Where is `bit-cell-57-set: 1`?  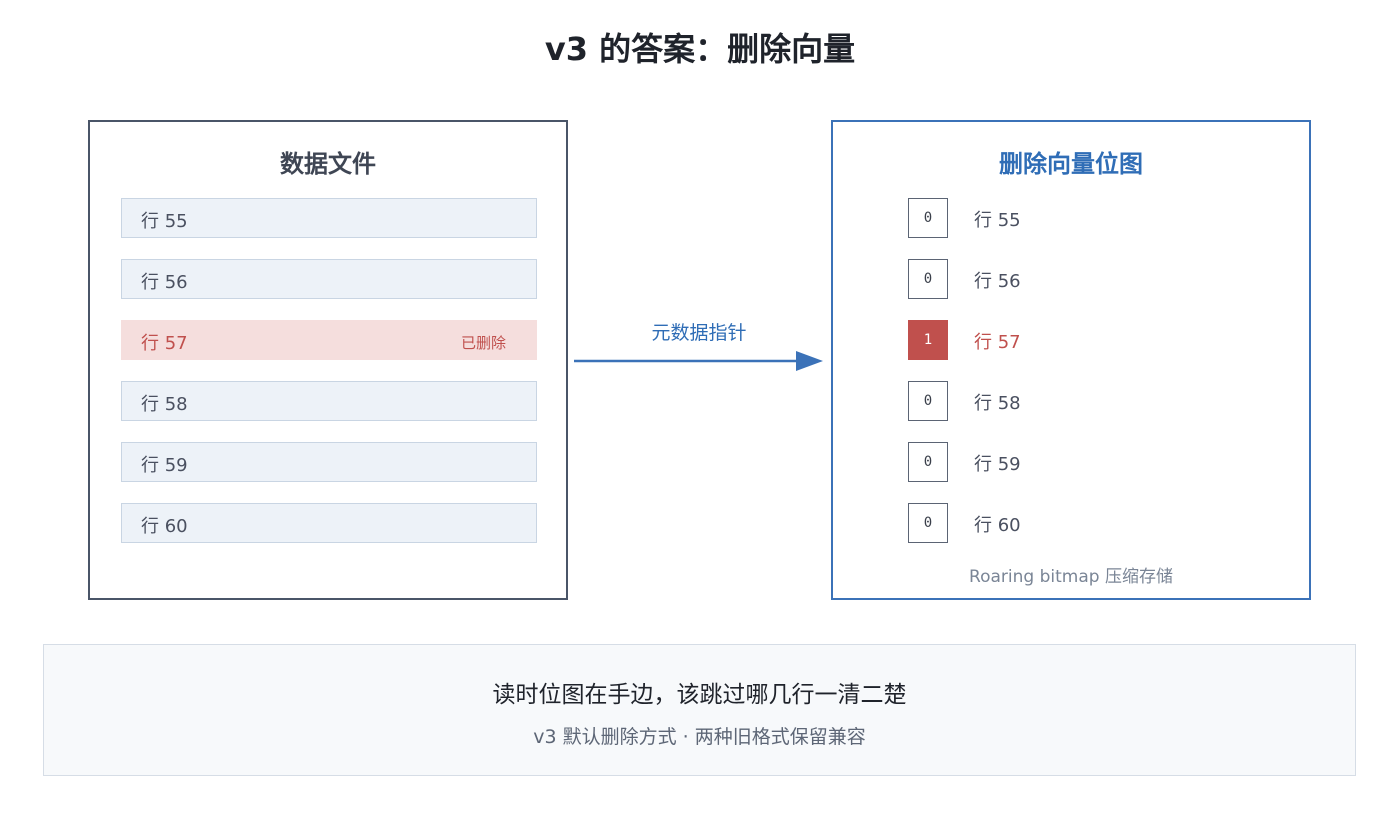 bit-cell-57-set: 1 is located at coordinates (928, 340).